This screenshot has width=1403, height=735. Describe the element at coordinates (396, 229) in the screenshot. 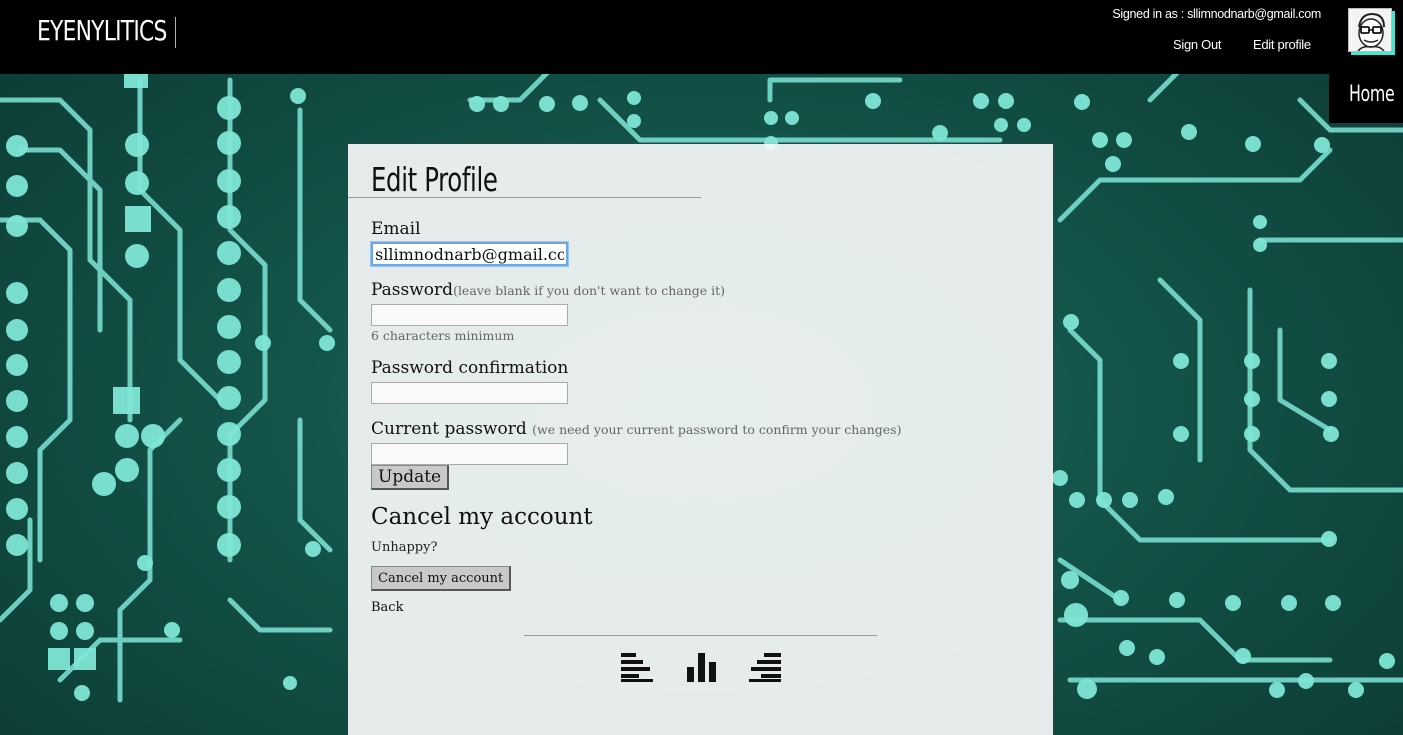

I see `email-label: Email` at that location.